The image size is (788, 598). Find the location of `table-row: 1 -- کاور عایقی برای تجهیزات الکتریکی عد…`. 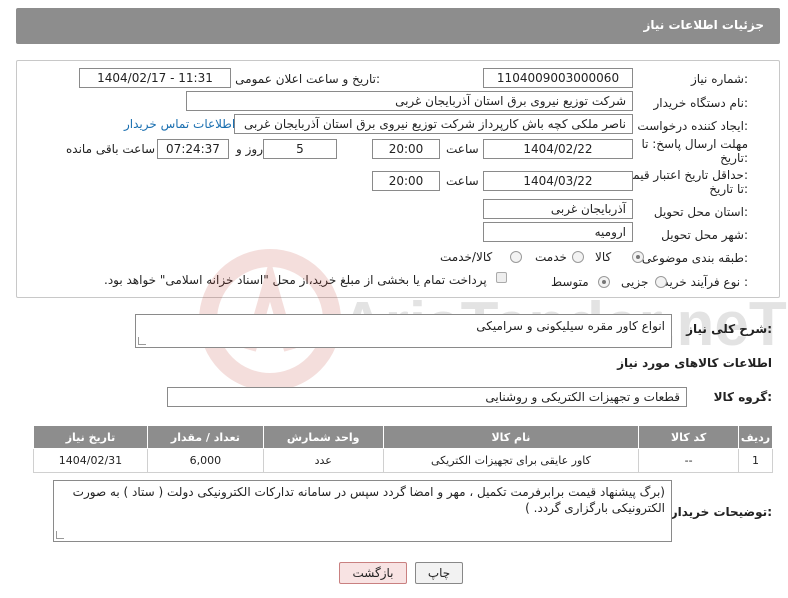

table-row: 1 -- کاور عایقی برای تجهیزات الکتریکی عد… is located at coordinates (403, 460).